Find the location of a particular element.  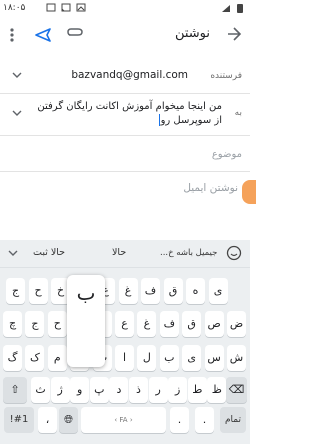

comma-key: ، is located at coordinates (47, 420).